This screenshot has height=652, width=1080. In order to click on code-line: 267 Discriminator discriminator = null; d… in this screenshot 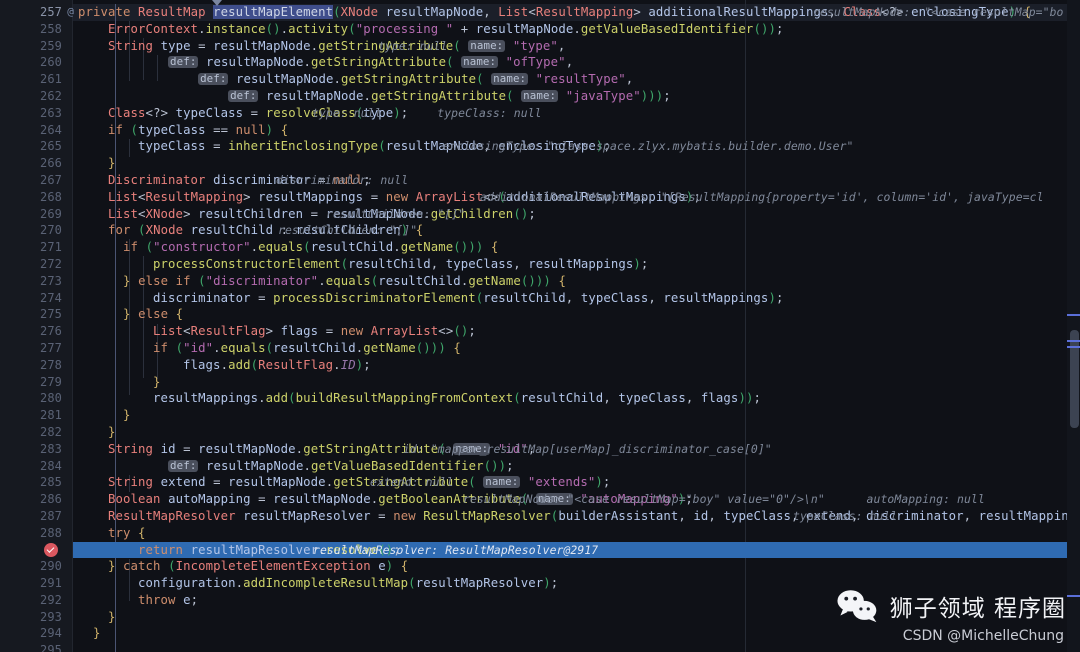, I will do `click(540, 180)`.